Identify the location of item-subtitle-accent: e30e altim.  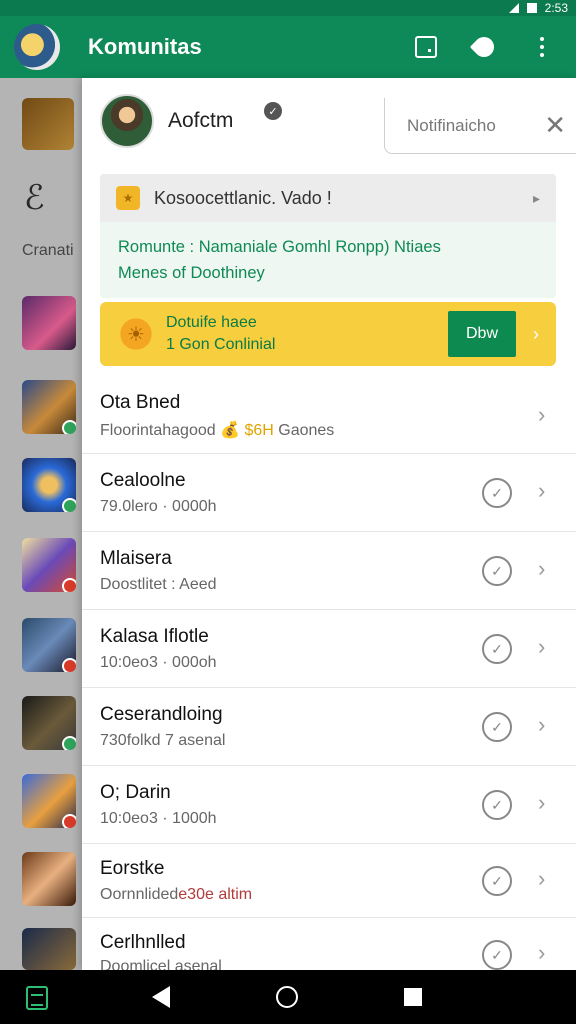
(215, 894).